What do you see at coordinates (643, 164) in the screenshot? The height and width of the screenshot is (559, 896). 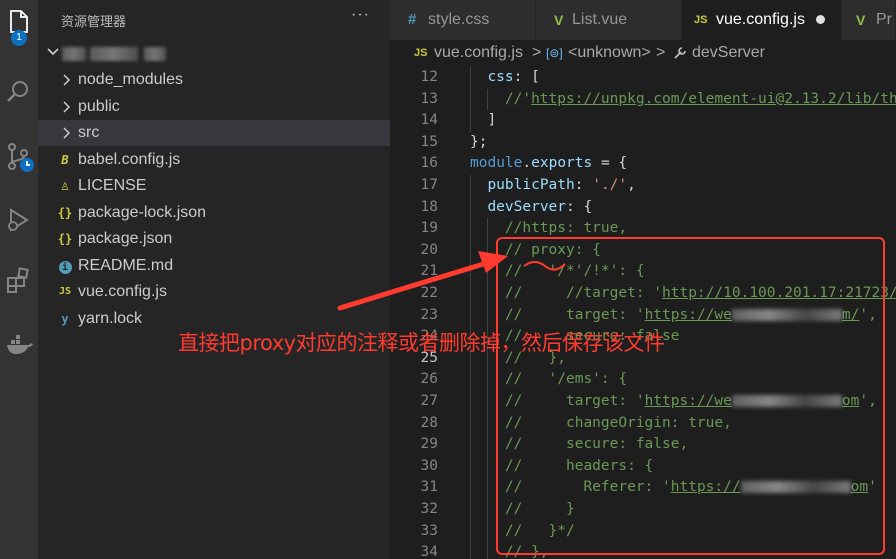 I see `code-line: 16 module.exports = {` at bounding box center [643, 164].